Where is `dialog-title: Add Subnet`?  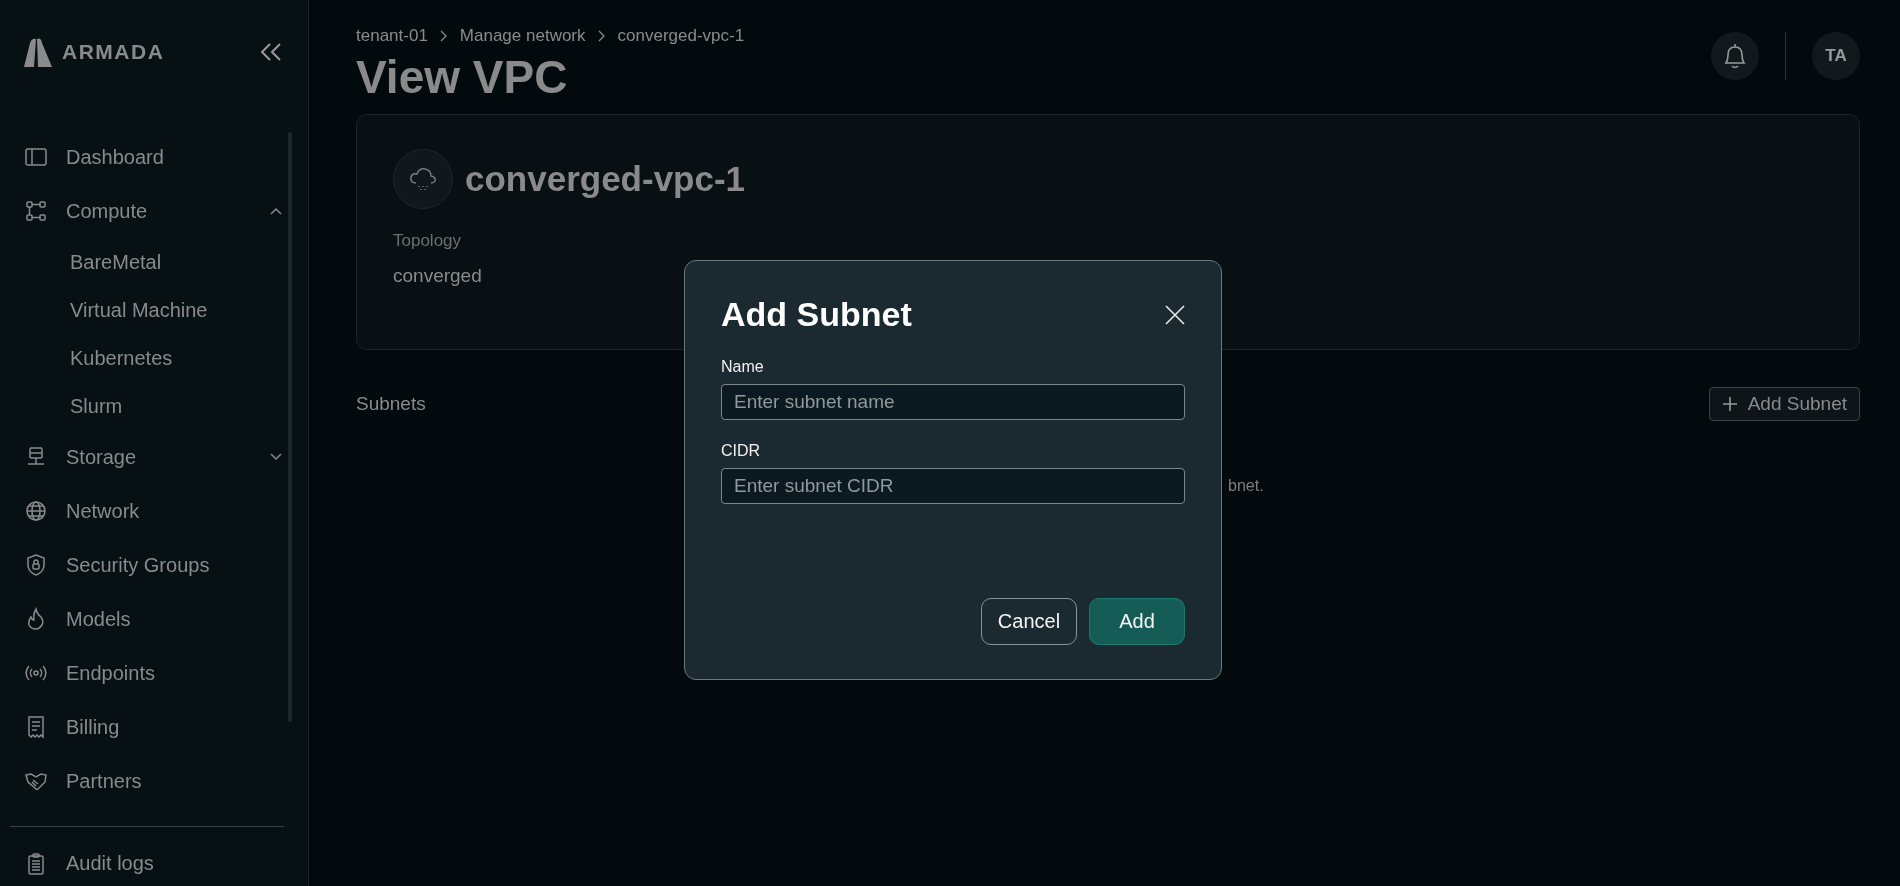
dialog-title: Add Subnet is located at coordinates (816, 314).